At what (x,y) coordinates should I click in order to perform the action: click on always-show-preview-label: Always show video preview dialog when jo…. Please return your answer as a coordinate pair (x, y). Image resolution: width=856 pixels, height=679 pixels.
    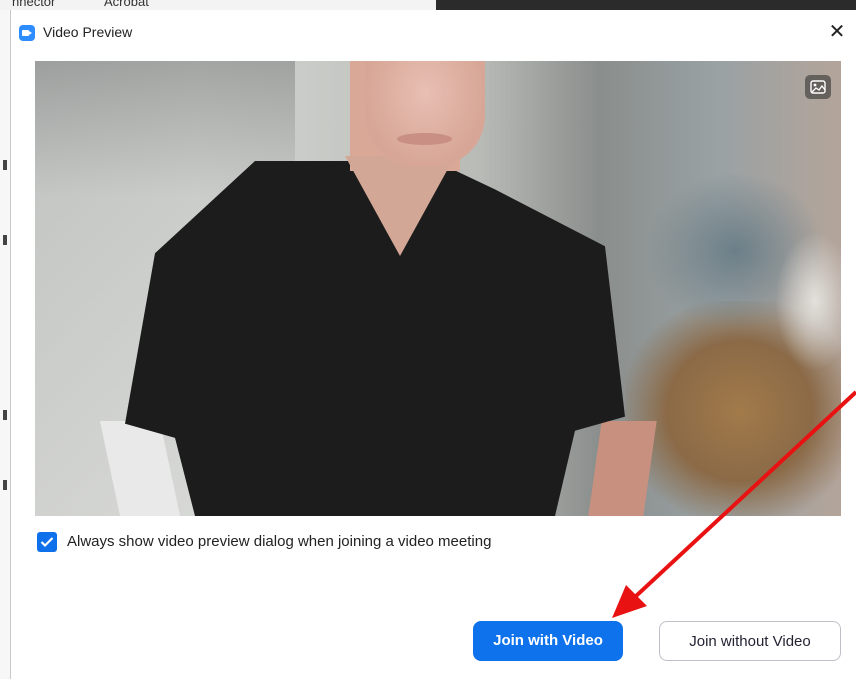
    Looking at the image, I should click on (279, 541).